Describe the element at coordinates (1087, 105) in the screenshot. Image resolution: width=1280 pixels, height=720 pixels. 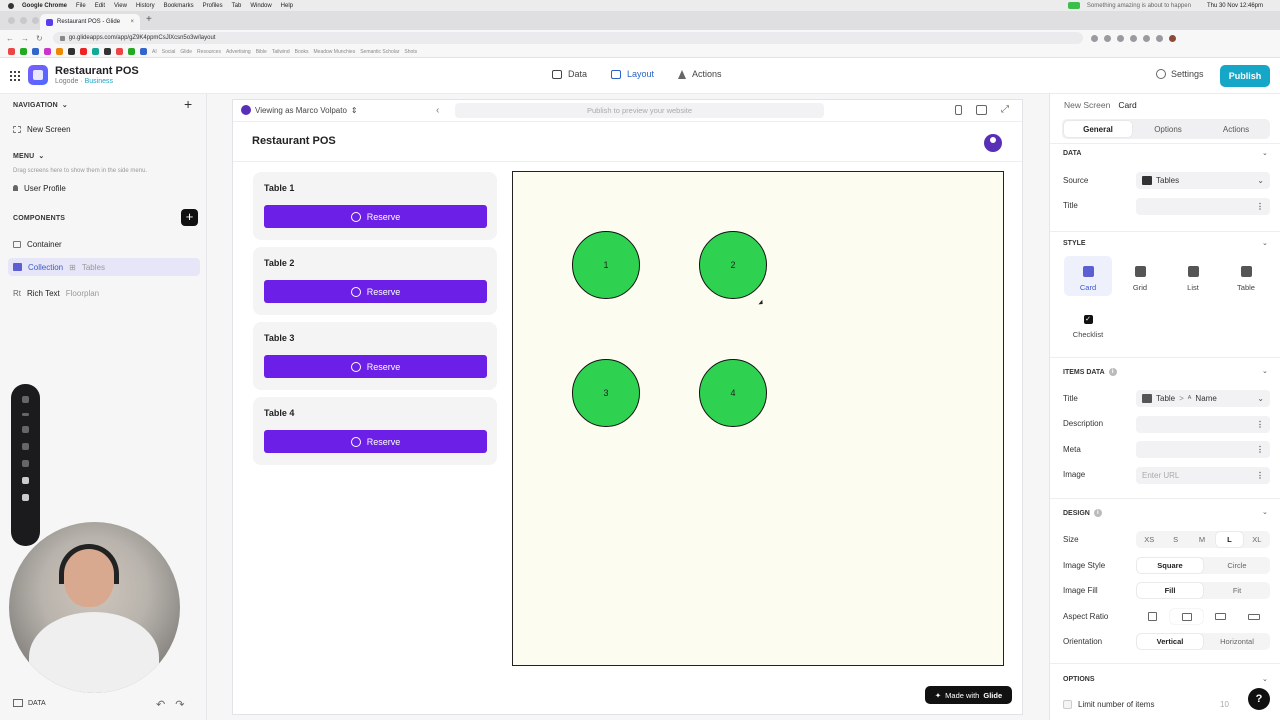
I see `breadcrumb-screen: New Screen` at that location.